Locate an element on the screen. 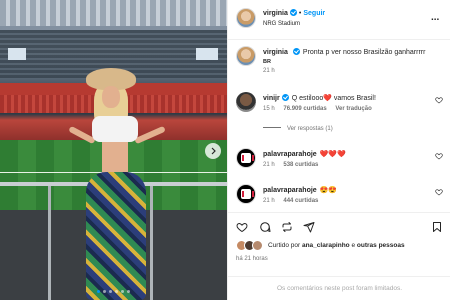 The height and width of the screenshot is (300, 450). caption-meta: 21 h is located at coordinates (354, 71).